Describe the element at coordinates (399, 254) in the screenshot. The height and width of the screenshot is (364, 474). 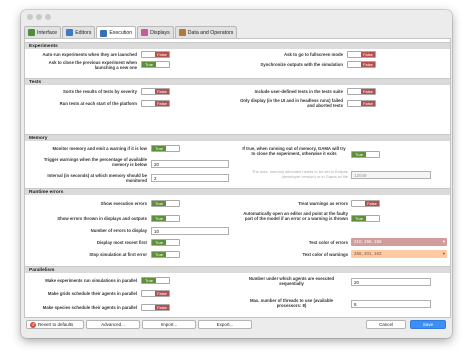
I see `warning-color-picker: 255, 201, 162 ▾` at that location.